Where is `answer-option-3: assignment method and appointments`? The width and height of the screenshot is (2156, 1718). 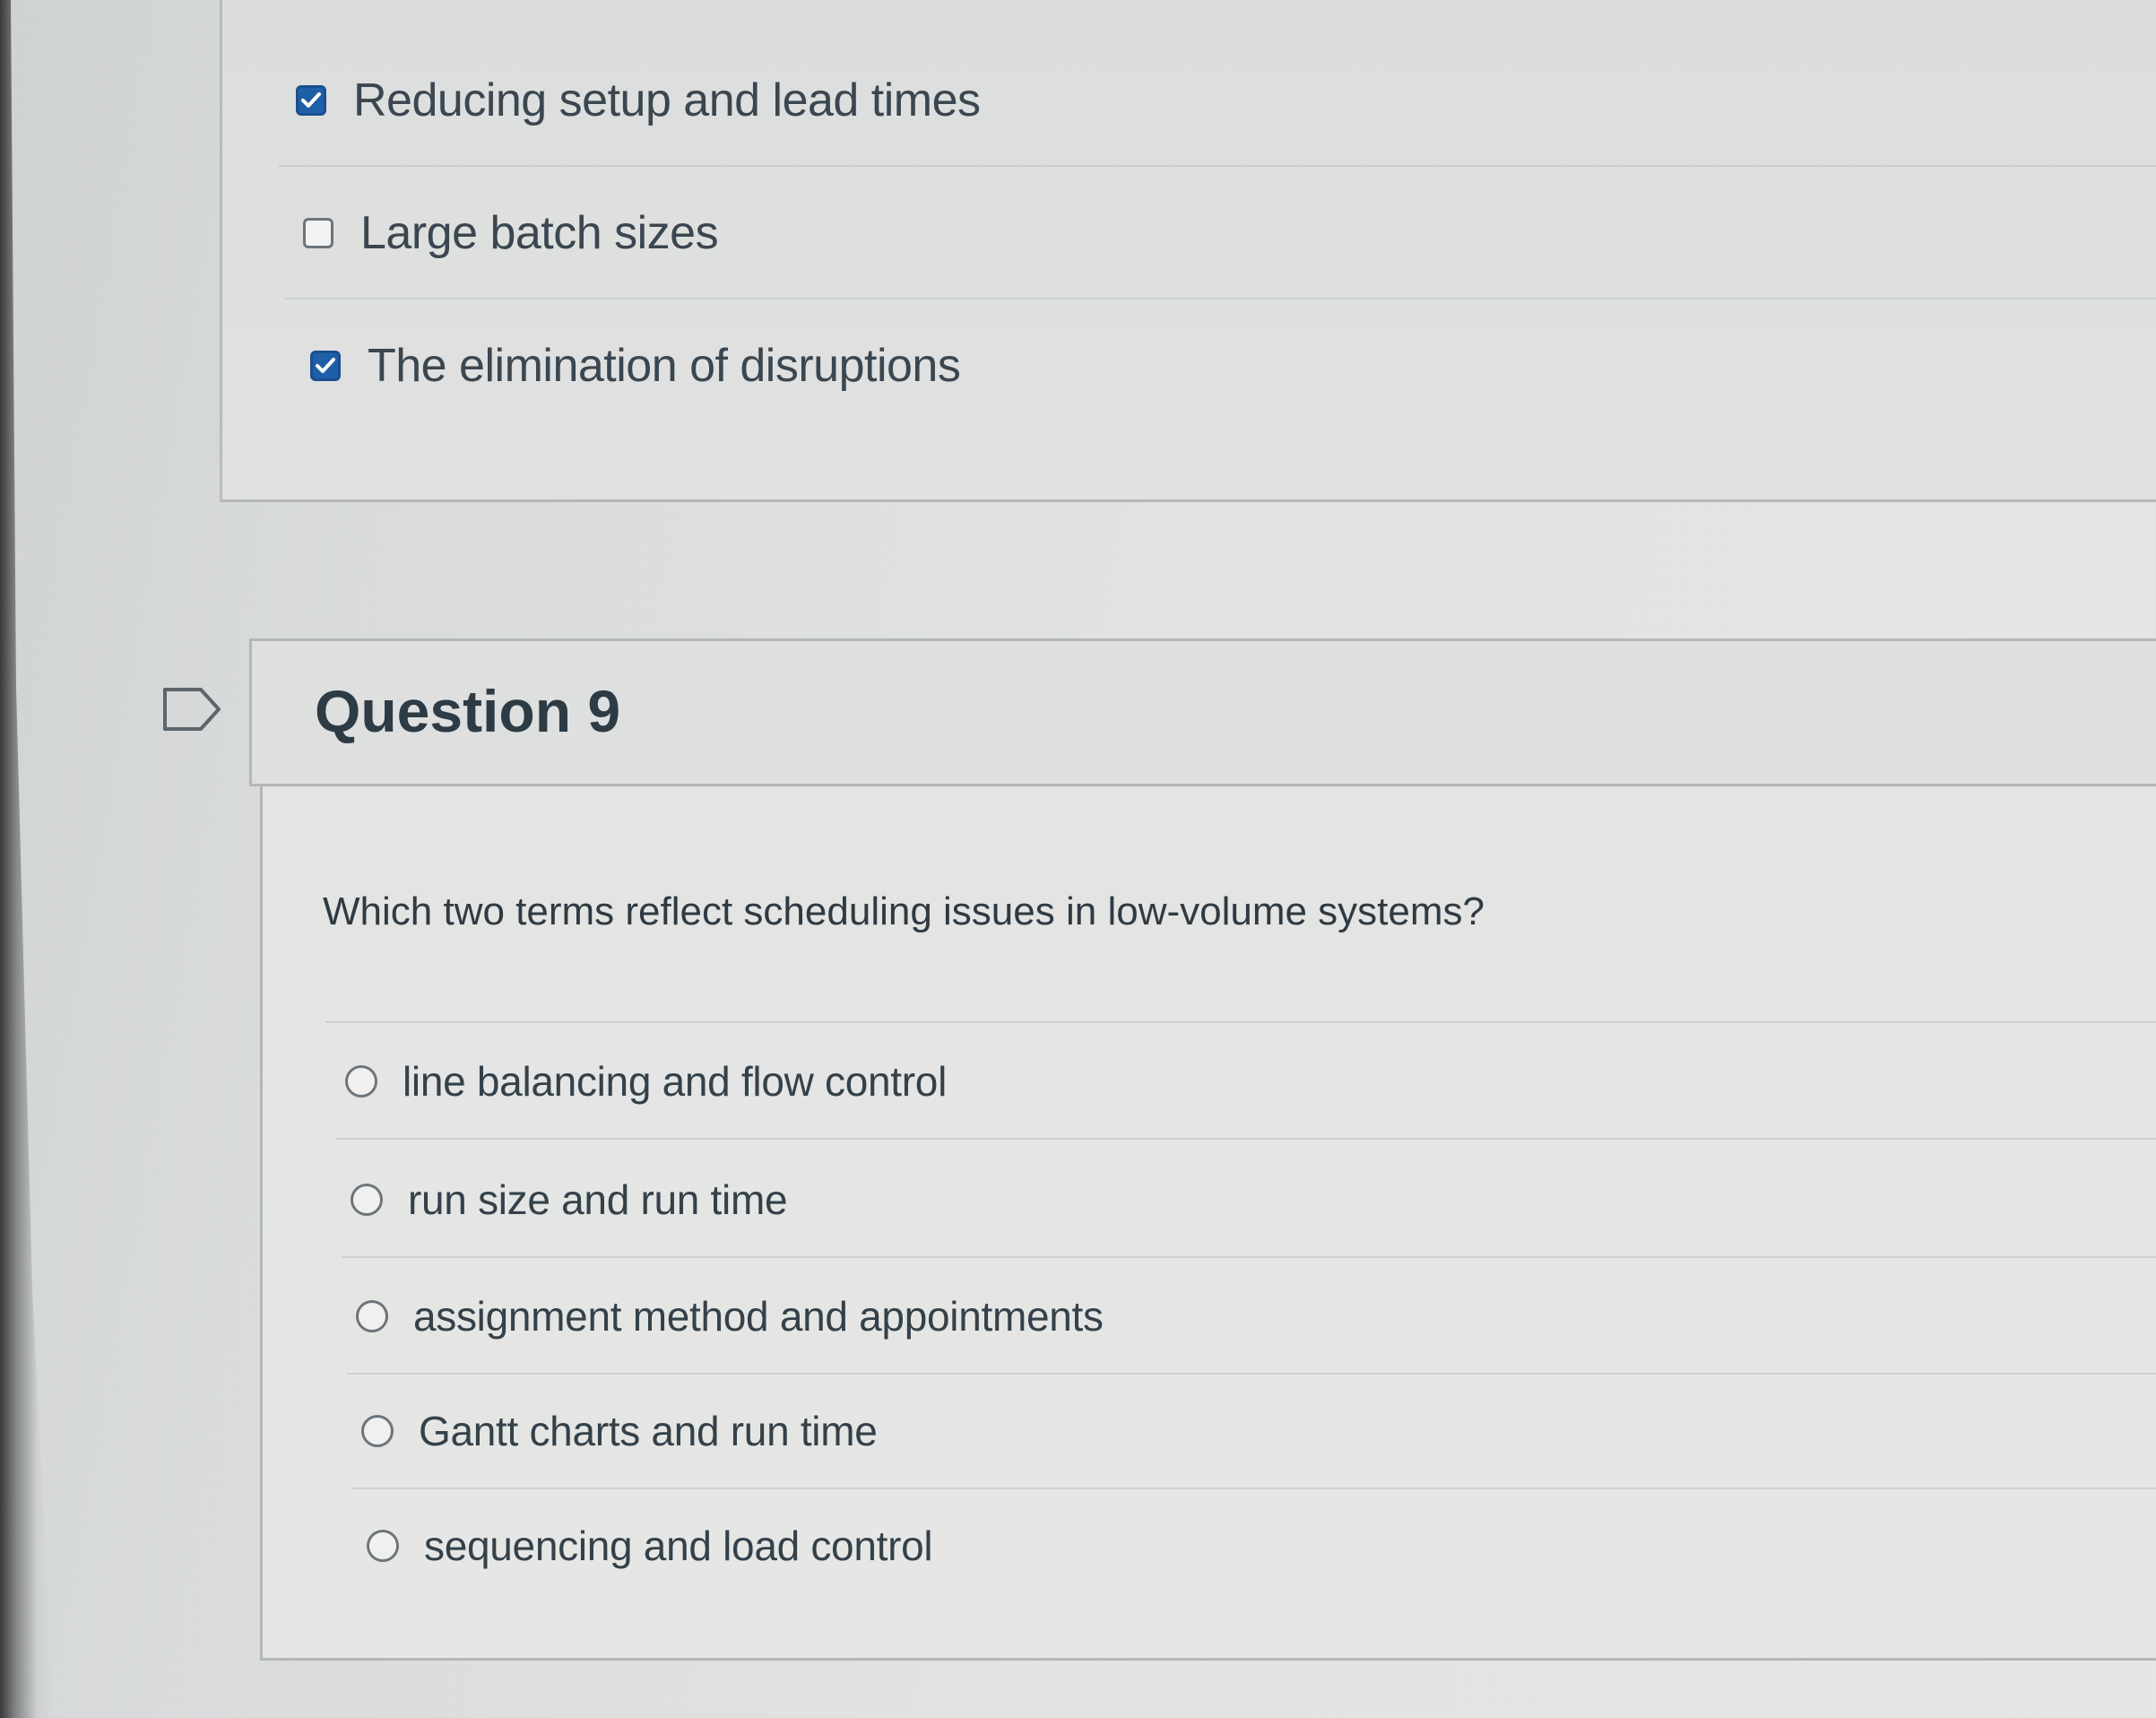
answer-option-3: assignment method and appointments is located at coordinates (1252, 1316).